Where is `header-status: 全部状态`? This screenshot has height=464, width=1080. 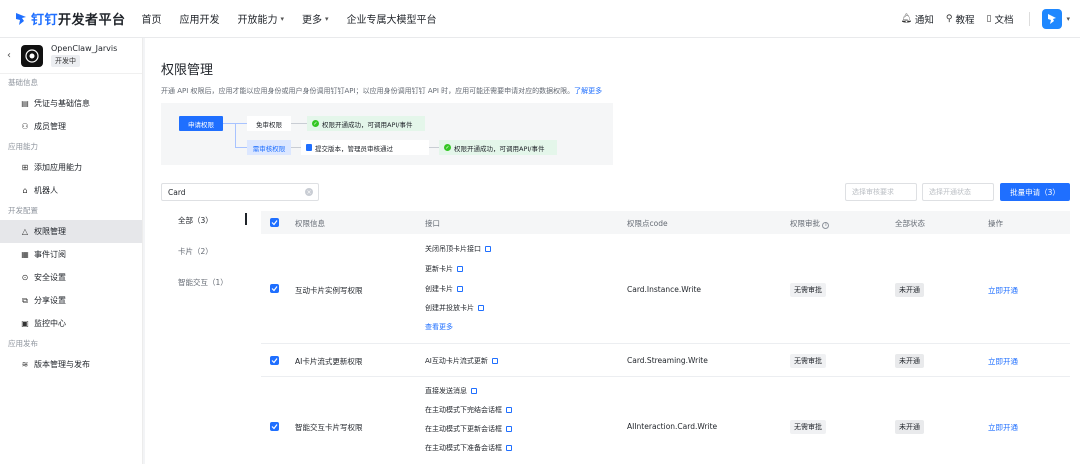 header-status: 全部状态 is located at coordinates (910, 223).